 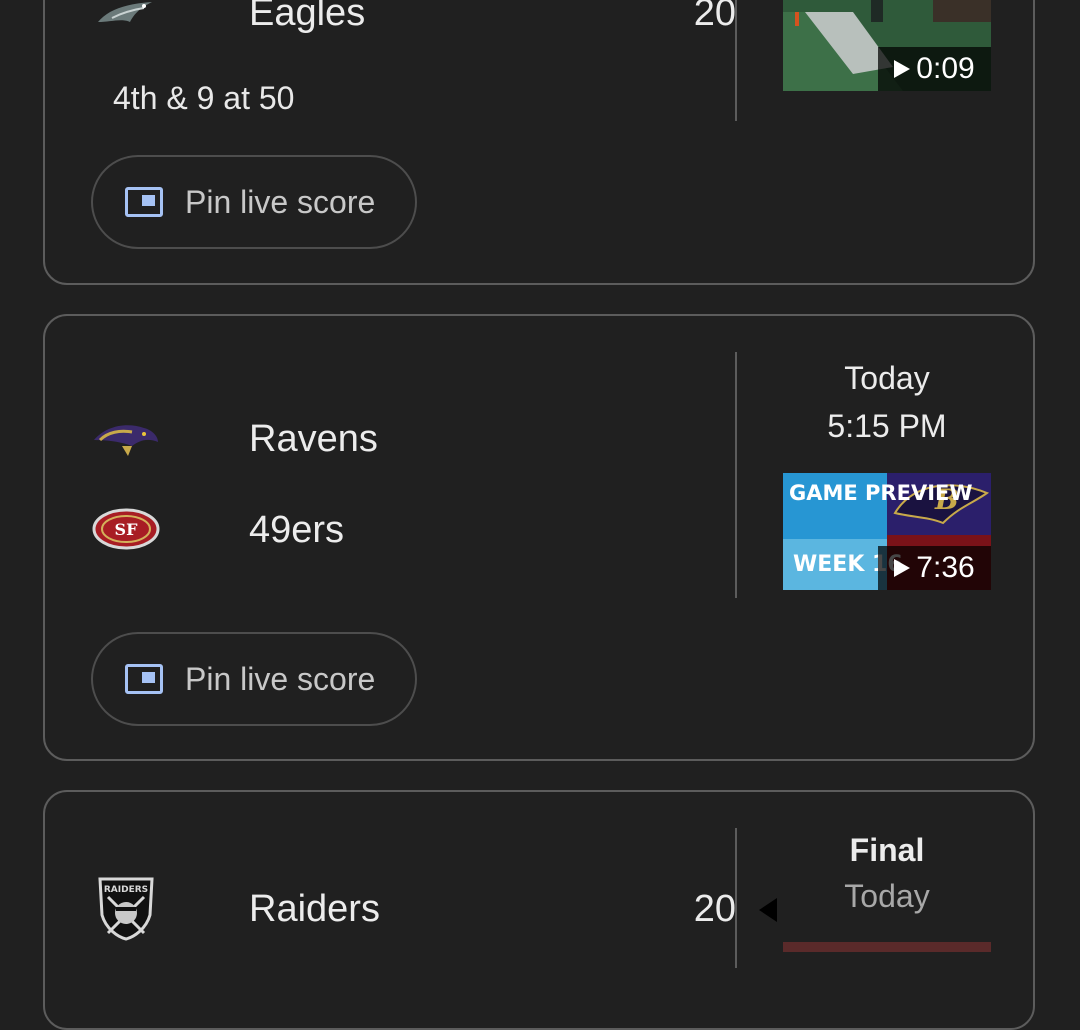 I want to click on ravens-logo-icon, so click(x=126, y=438).